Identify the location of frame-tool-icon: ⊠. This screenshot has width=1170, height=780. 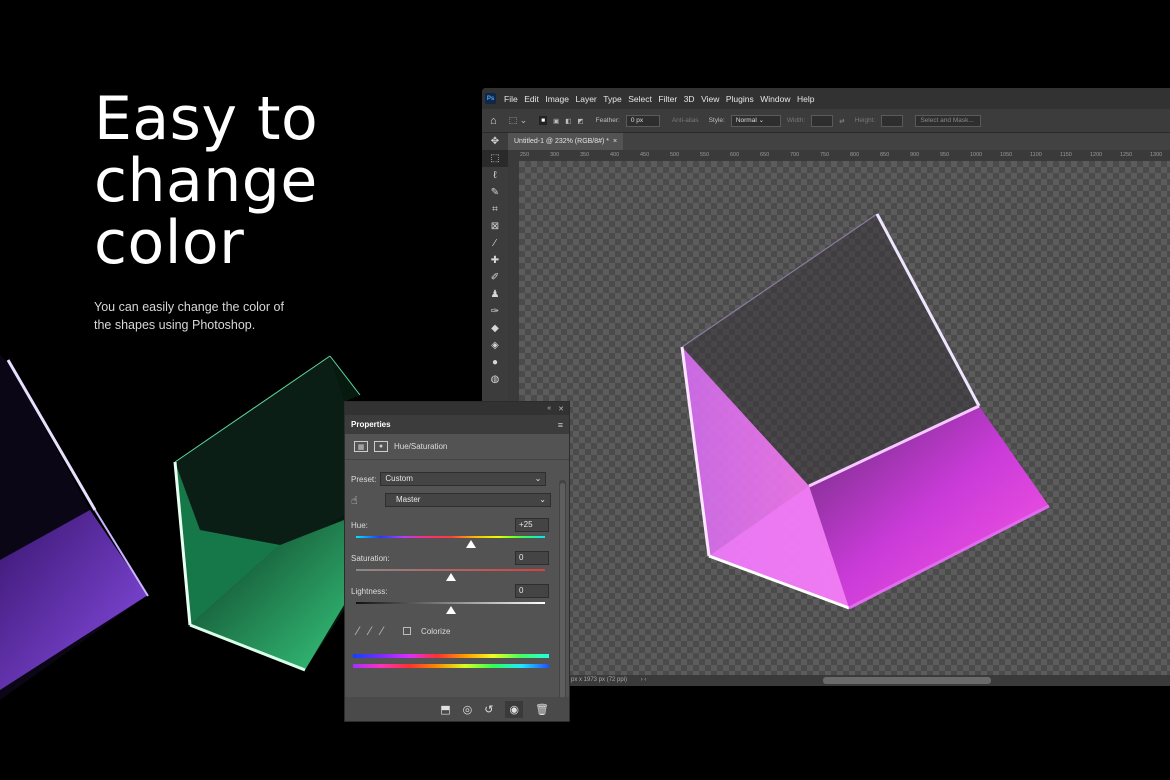
(495, 226).